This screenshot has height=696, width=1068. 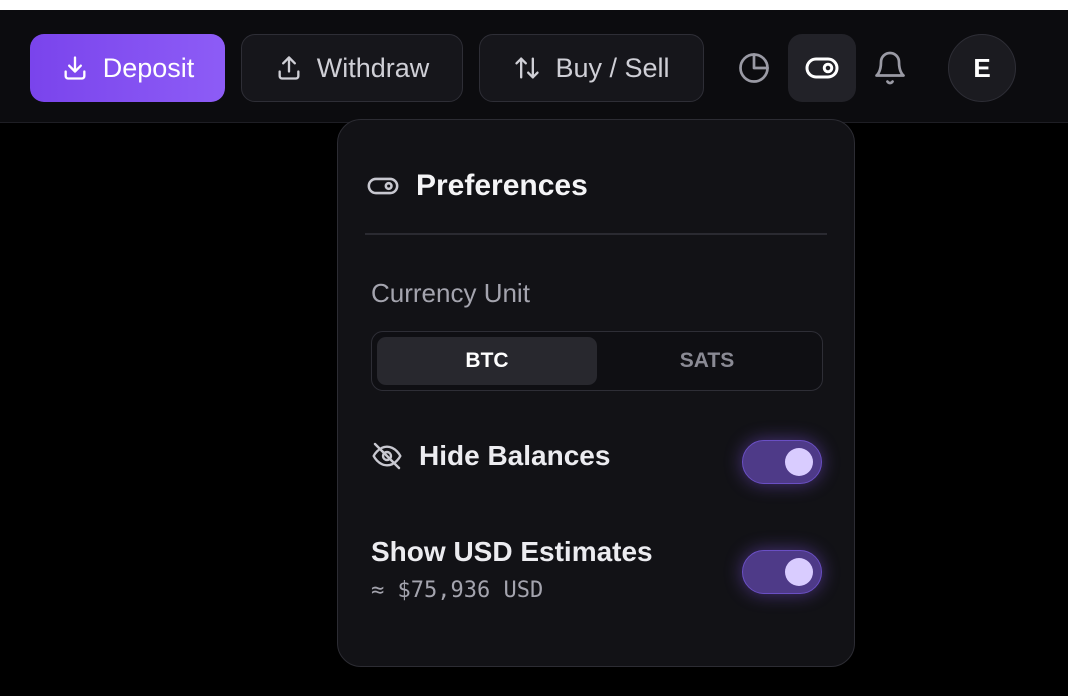 What do you see at coordinates (289, 68) in the screenshot?
I see `upload-icon` at bounding box center [289, 68].